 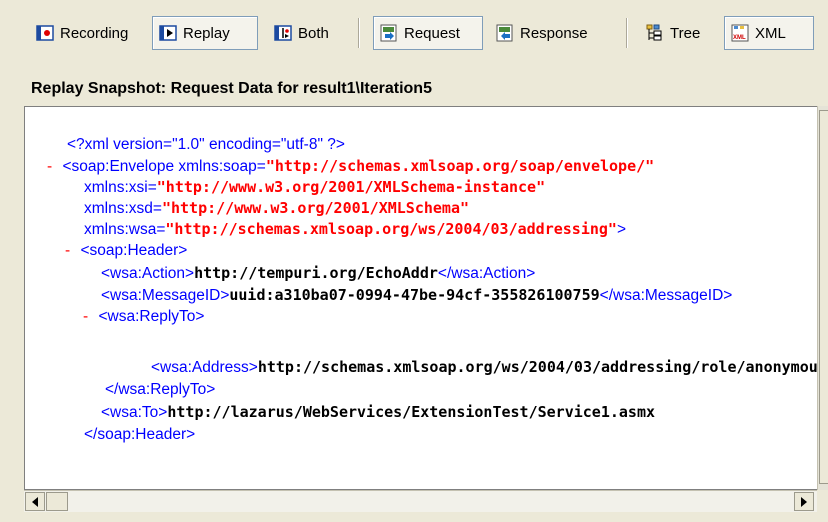 I want to click on replay-label: Replay, so click(x=206, y=33).